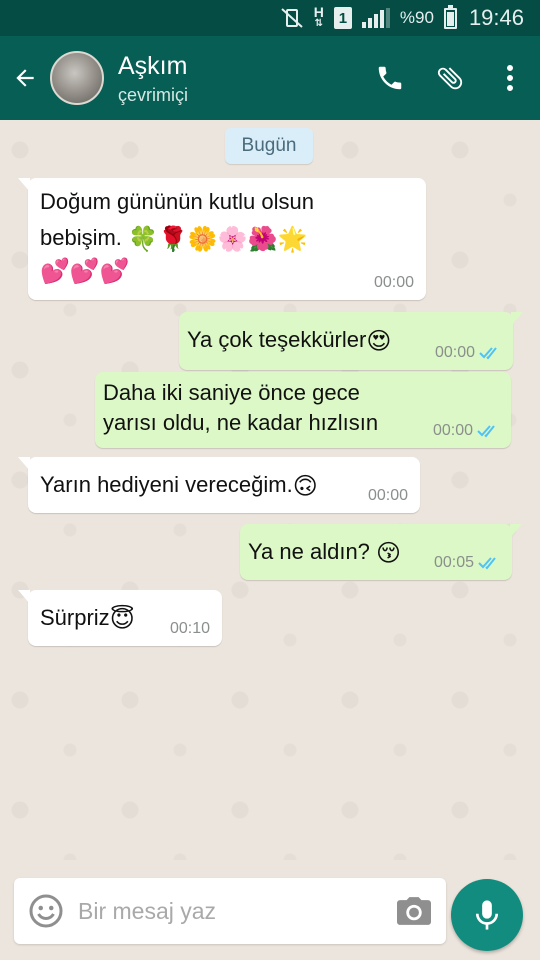 This screenshot has width=540, height=960. I want to click on clock: 19:46, so click(496, 17).